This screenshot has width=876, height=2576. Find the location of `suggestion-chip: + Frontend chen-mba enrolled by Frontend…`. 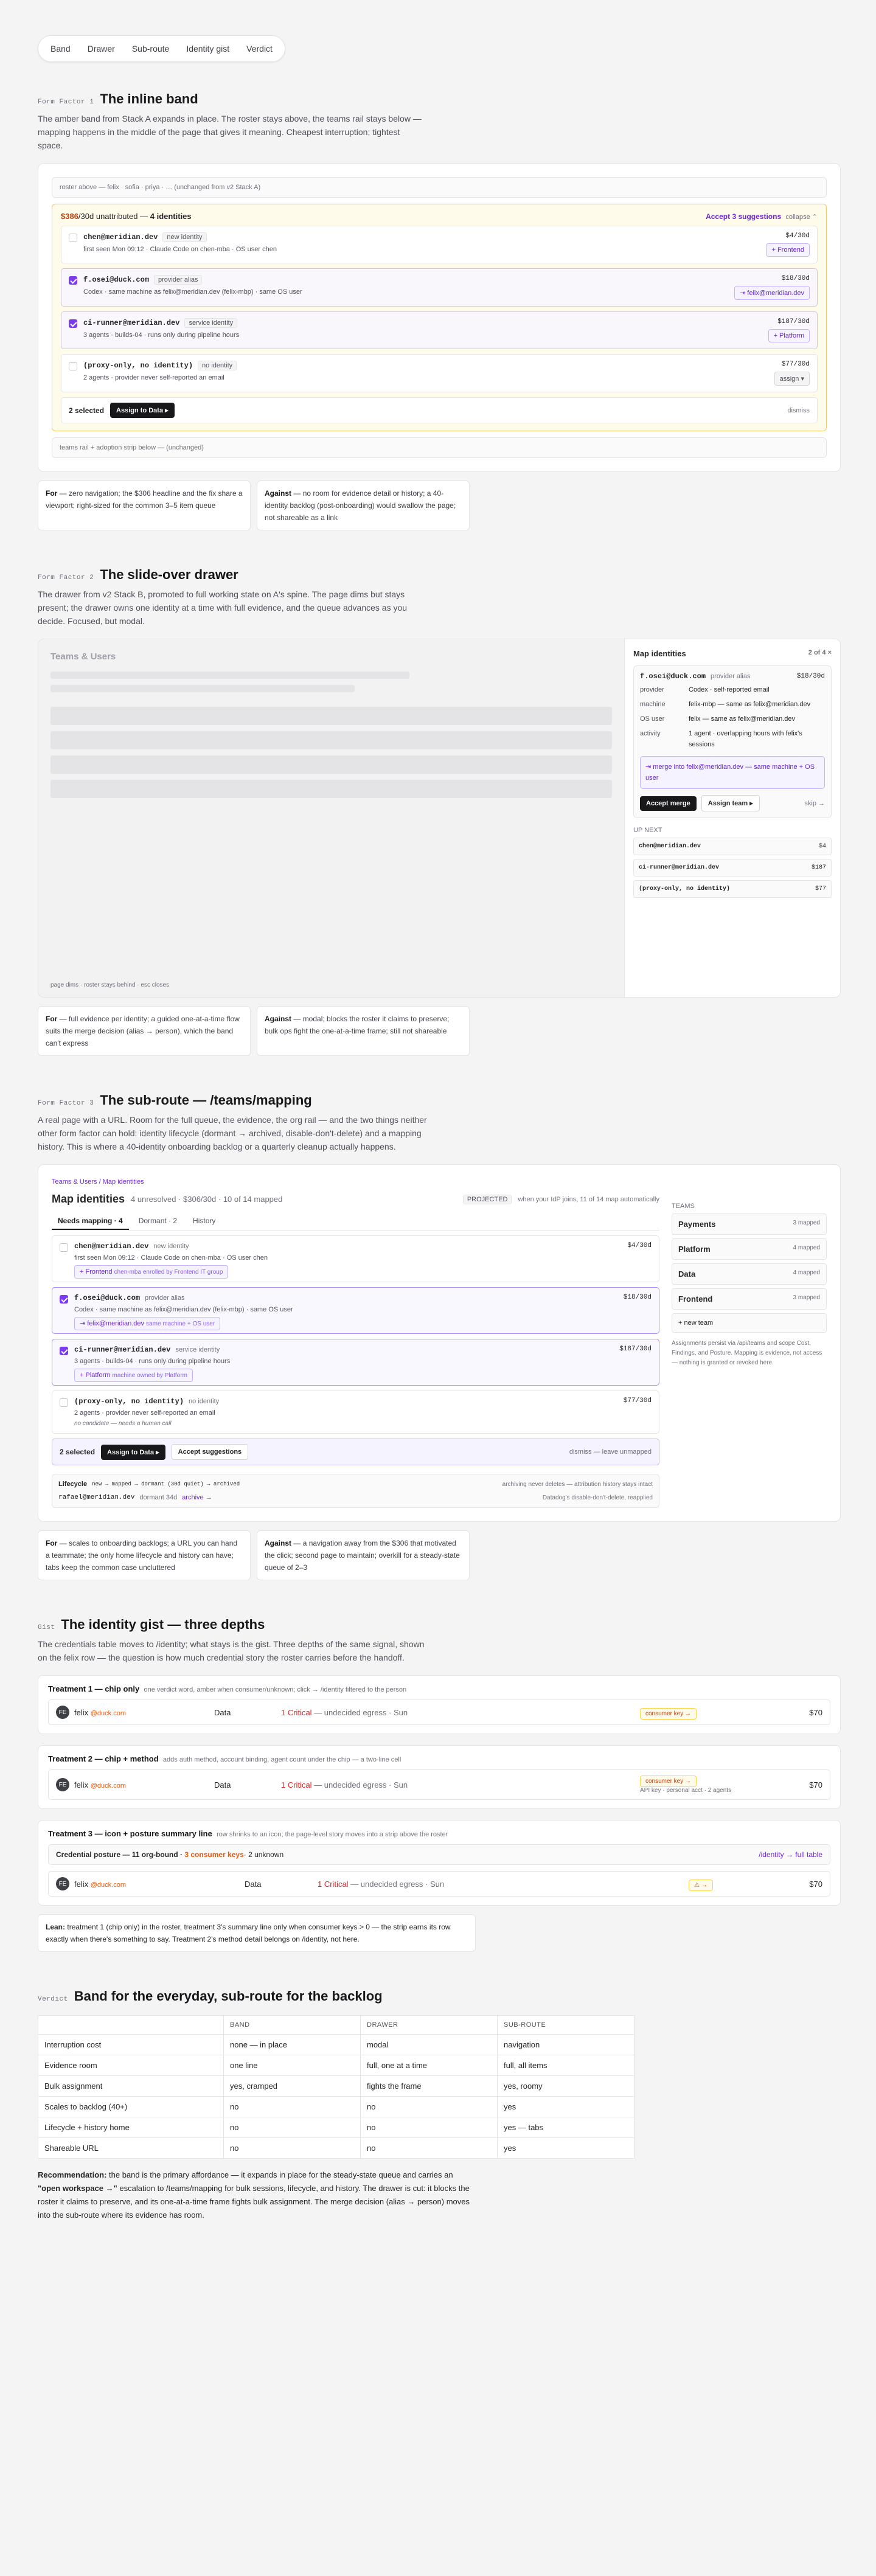

suggestion-chip: + Frontend chen-mba enrolled by Frontend… is located at coordinates (151, 1272).